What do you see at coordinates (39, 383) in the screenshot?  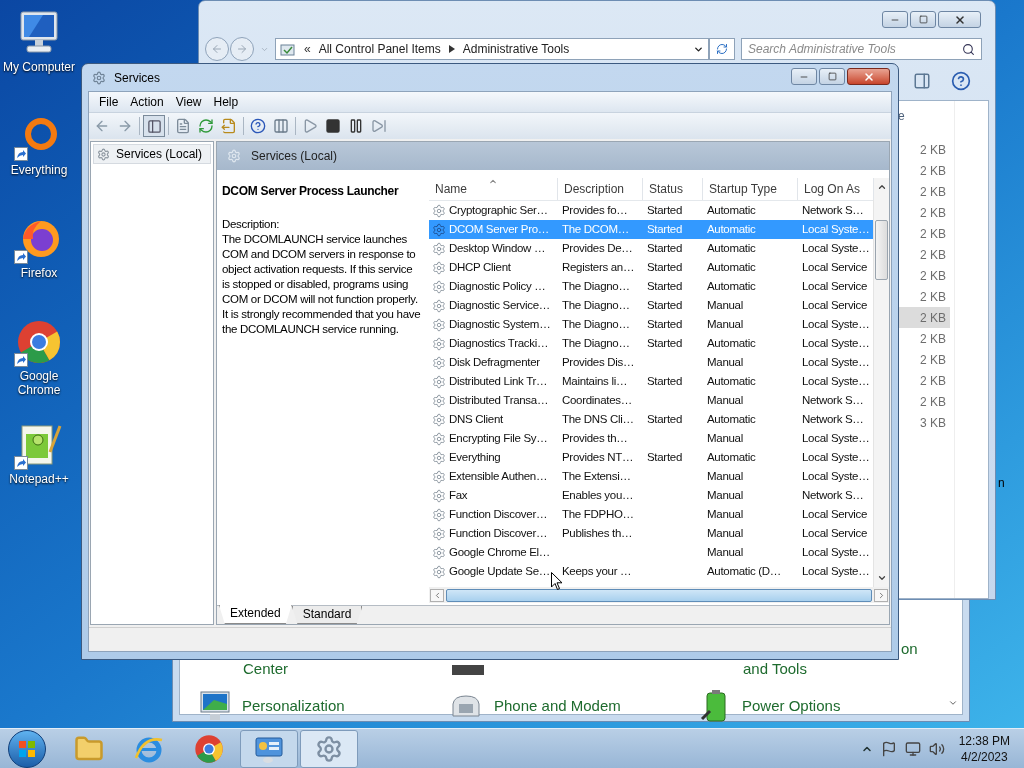 I see `desktop-icon-label: Google Chrome` at bounding box center [39, 383].